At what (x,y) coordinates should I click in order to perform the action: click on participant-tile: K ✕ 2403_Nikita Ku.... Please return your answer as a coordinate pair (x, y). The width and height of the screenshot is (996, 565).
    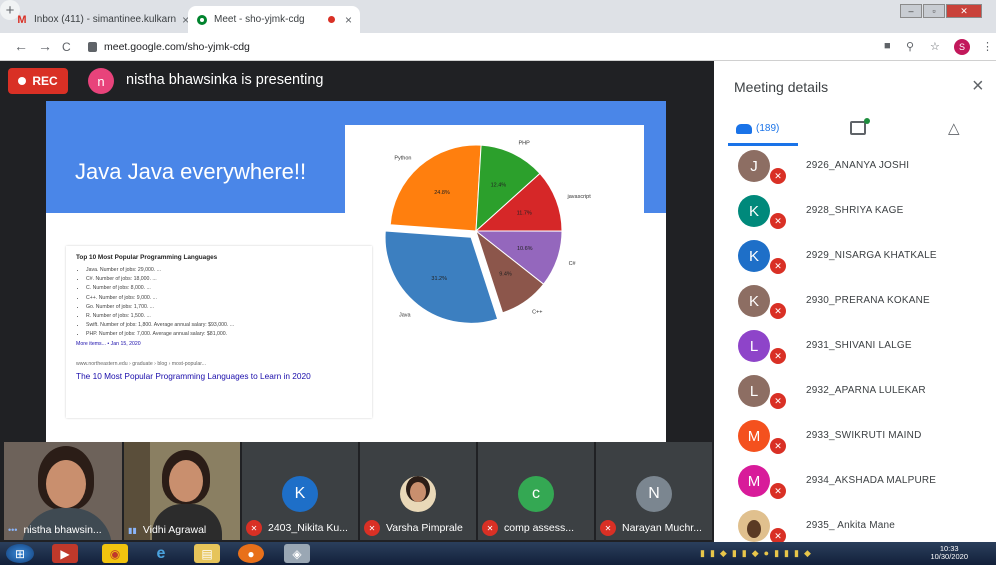
    Looking at the image, I should click on (300, 491).